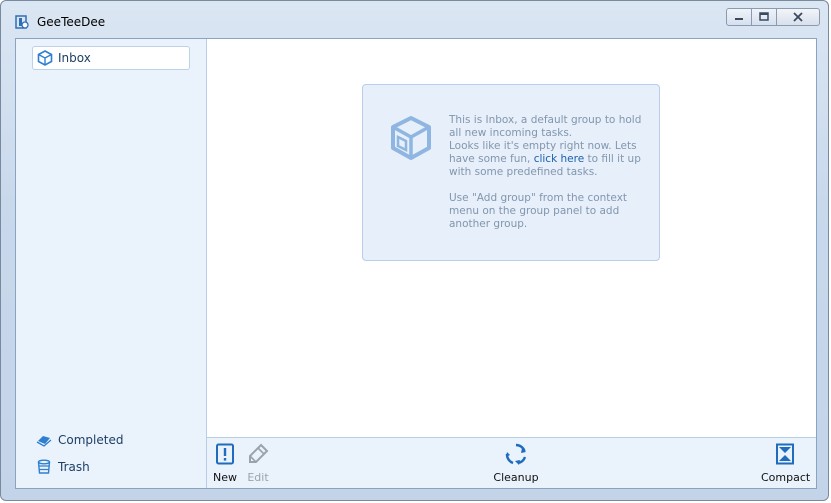 The image size is (831, 503). I want to click on bottom-toolbar: New Edit Cleanup Compact, so click(511, 462).